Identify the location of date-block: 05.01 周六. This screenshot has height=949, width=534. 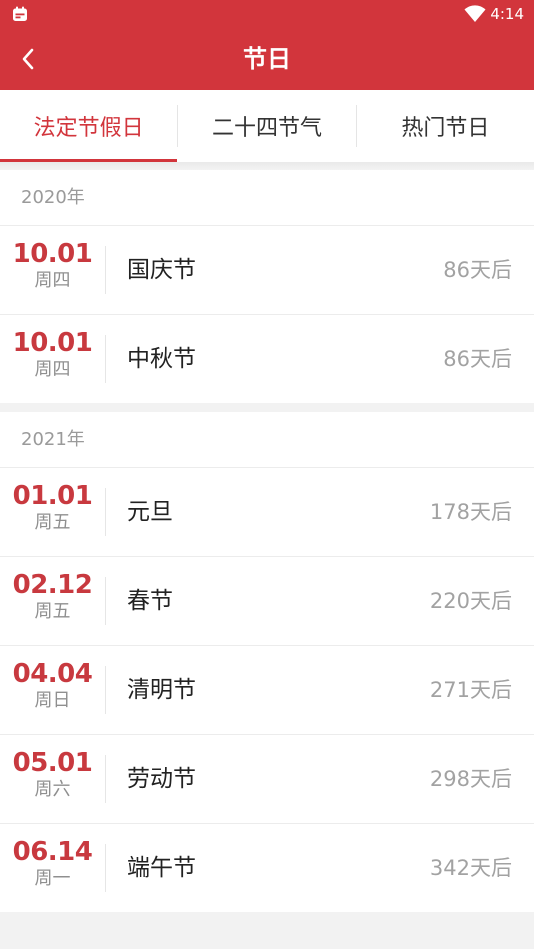
(52, 779).